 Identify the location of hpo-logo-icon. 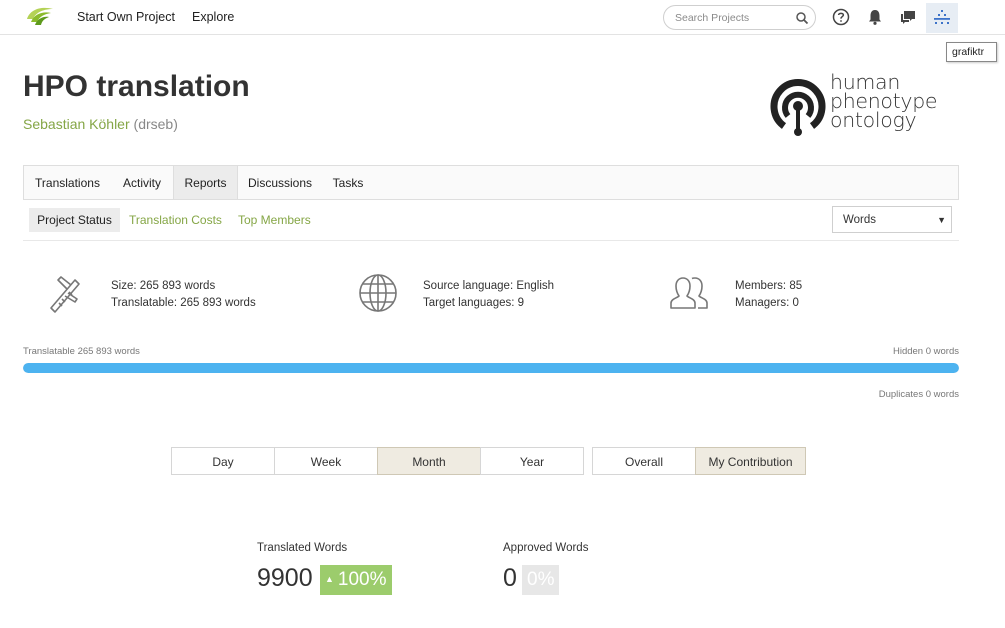
(798, 107).